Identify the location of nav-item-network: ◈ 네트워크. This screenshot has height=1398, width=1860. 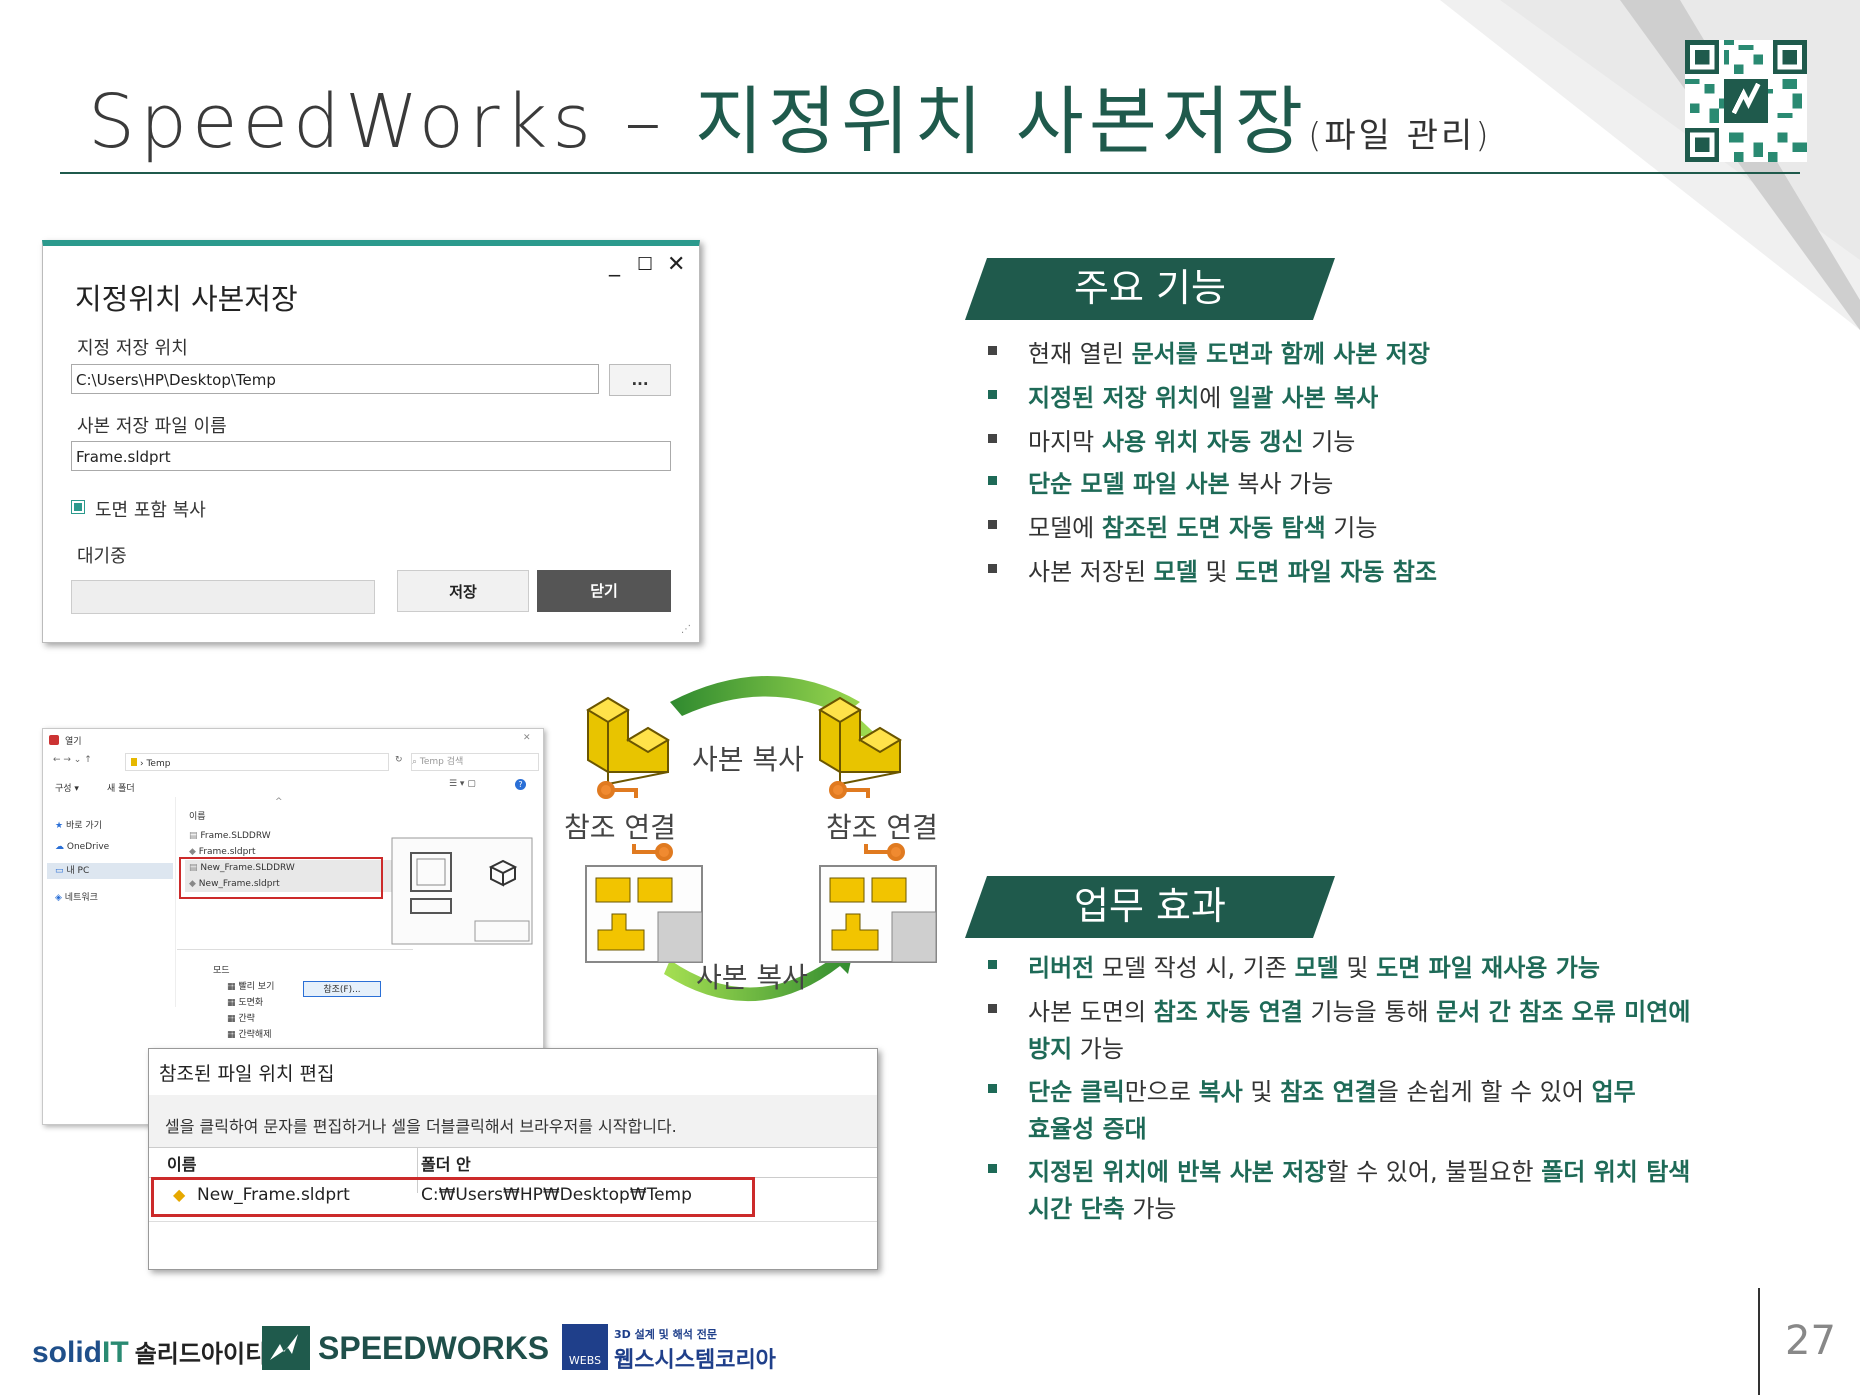
(76, 896).